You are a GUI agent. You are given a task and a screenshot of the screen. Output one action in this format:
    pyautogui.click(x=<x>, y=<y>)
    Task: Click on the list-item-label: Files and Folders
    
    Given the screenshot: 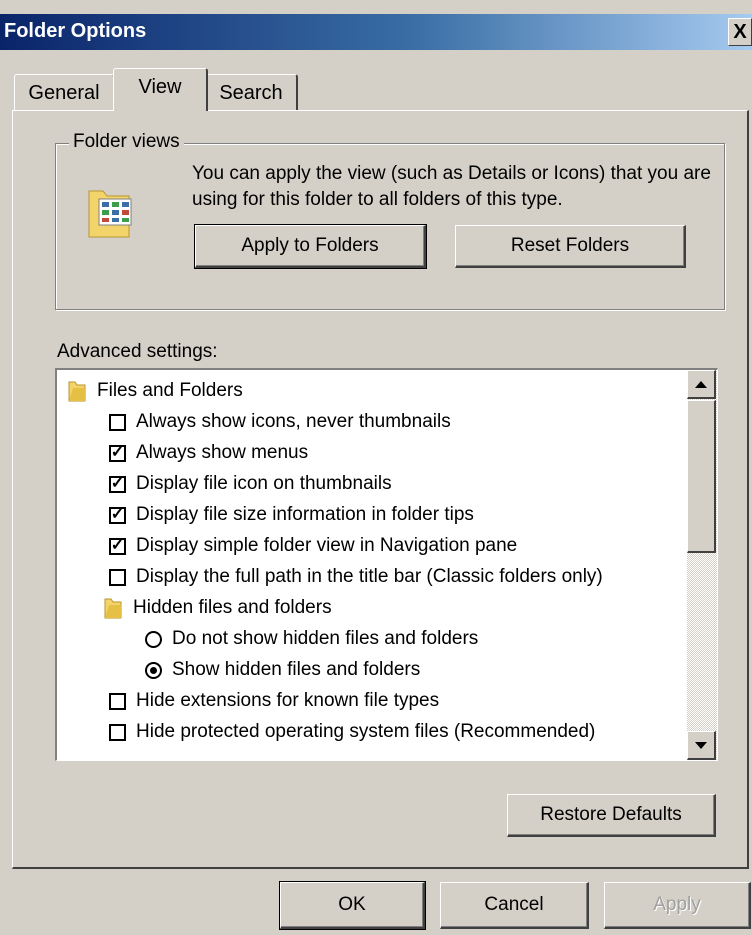 What is the action you would take?
    pyautogui.click(x=170, y=390)
    